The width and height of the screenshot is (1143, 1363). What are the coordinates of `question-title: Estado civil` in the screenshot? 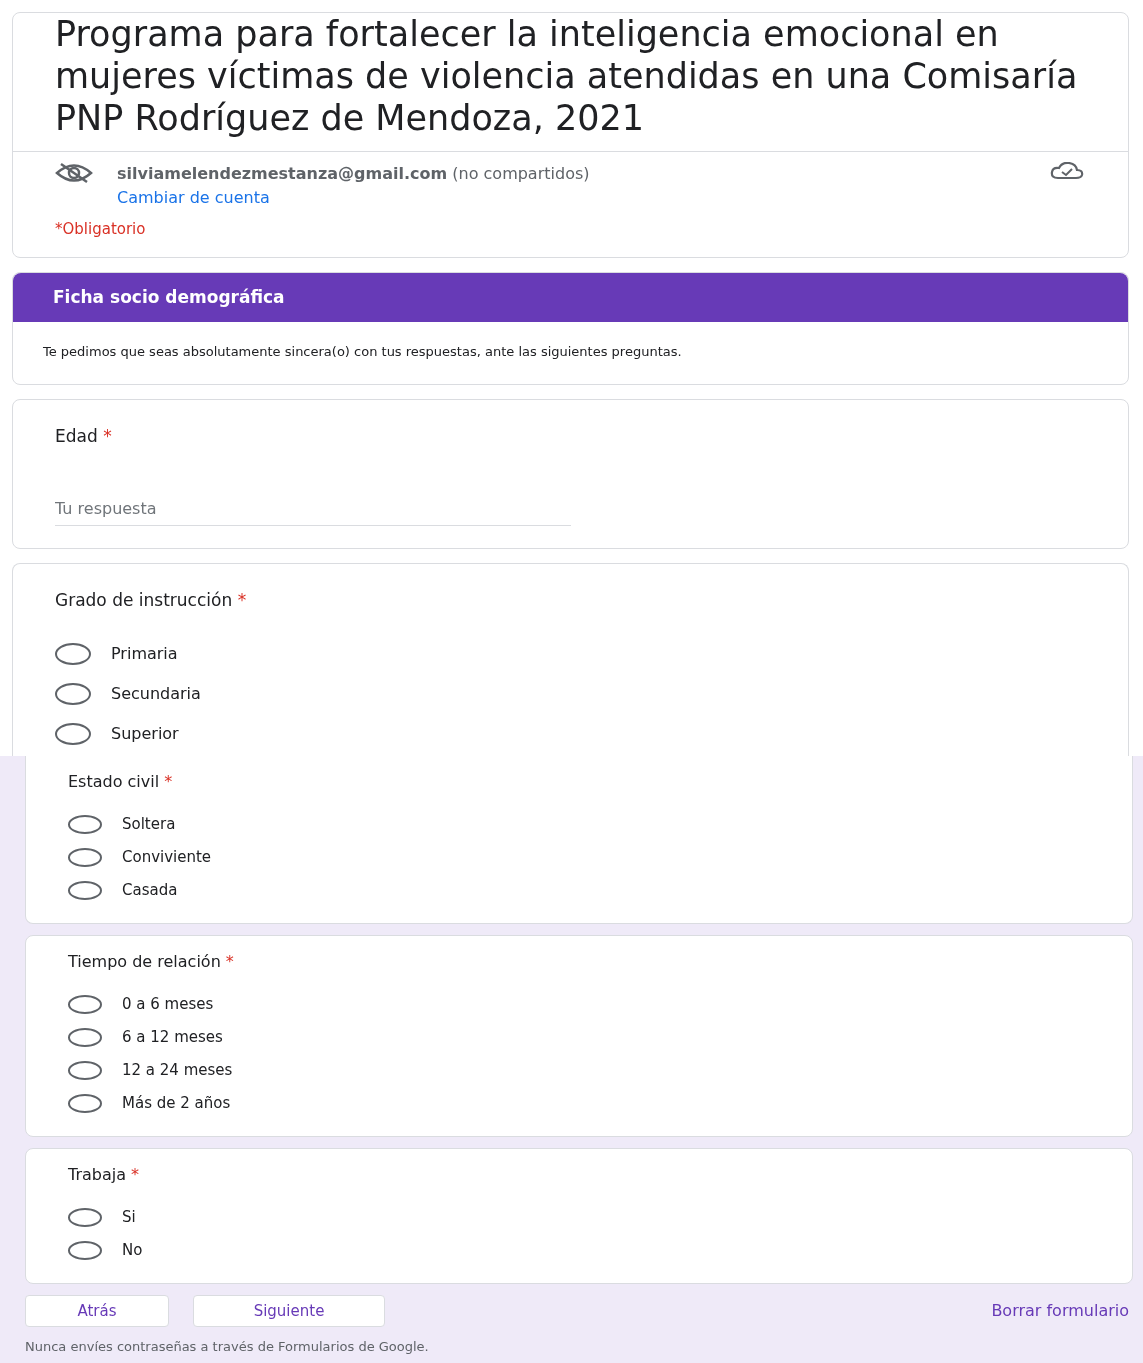 It's located at (114, 781).